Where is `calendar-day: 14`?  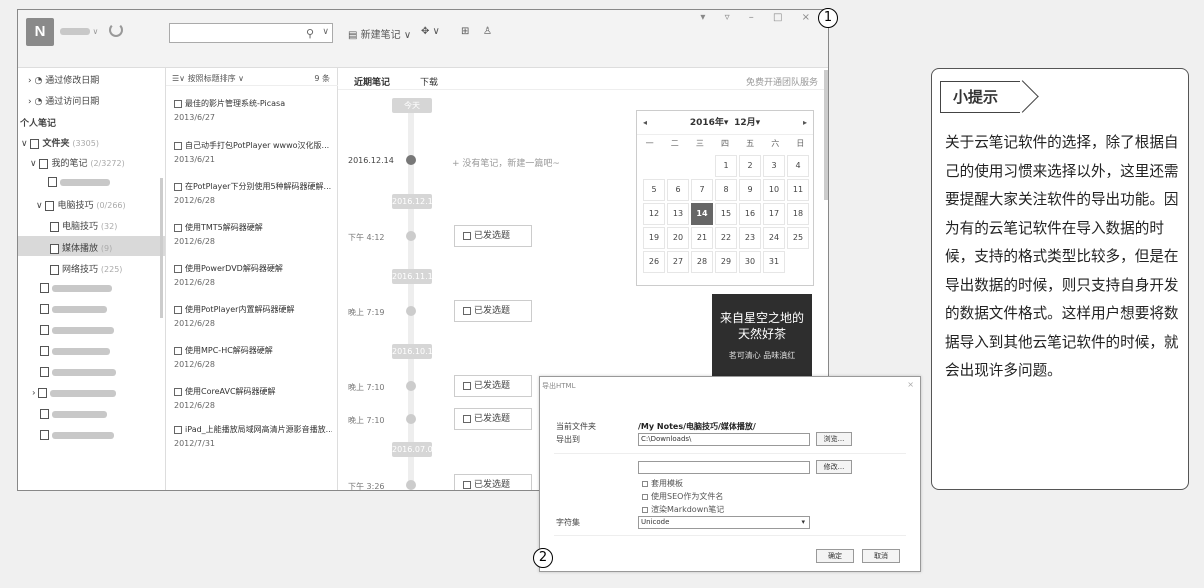
calendar-day: 14 is located at coordinates (702, 214).